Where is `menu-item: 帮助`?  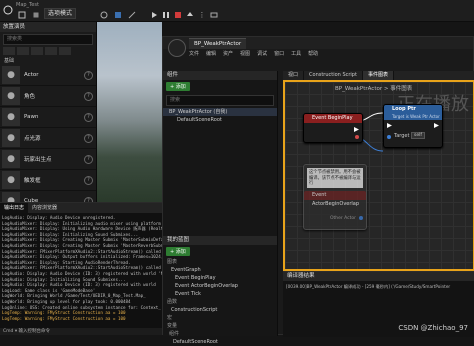
menu-item: 帮助 is located at coordinates (313, 53).